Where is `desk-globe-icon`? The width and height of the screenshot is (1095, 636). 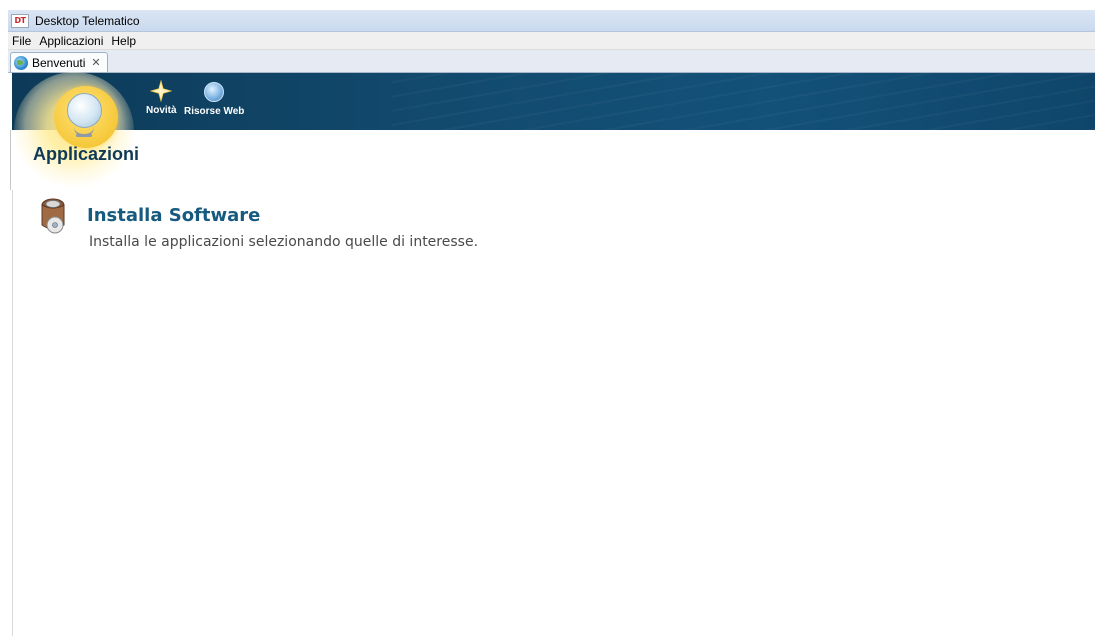
desk-globe-icon is located at coordinates (84, 110).